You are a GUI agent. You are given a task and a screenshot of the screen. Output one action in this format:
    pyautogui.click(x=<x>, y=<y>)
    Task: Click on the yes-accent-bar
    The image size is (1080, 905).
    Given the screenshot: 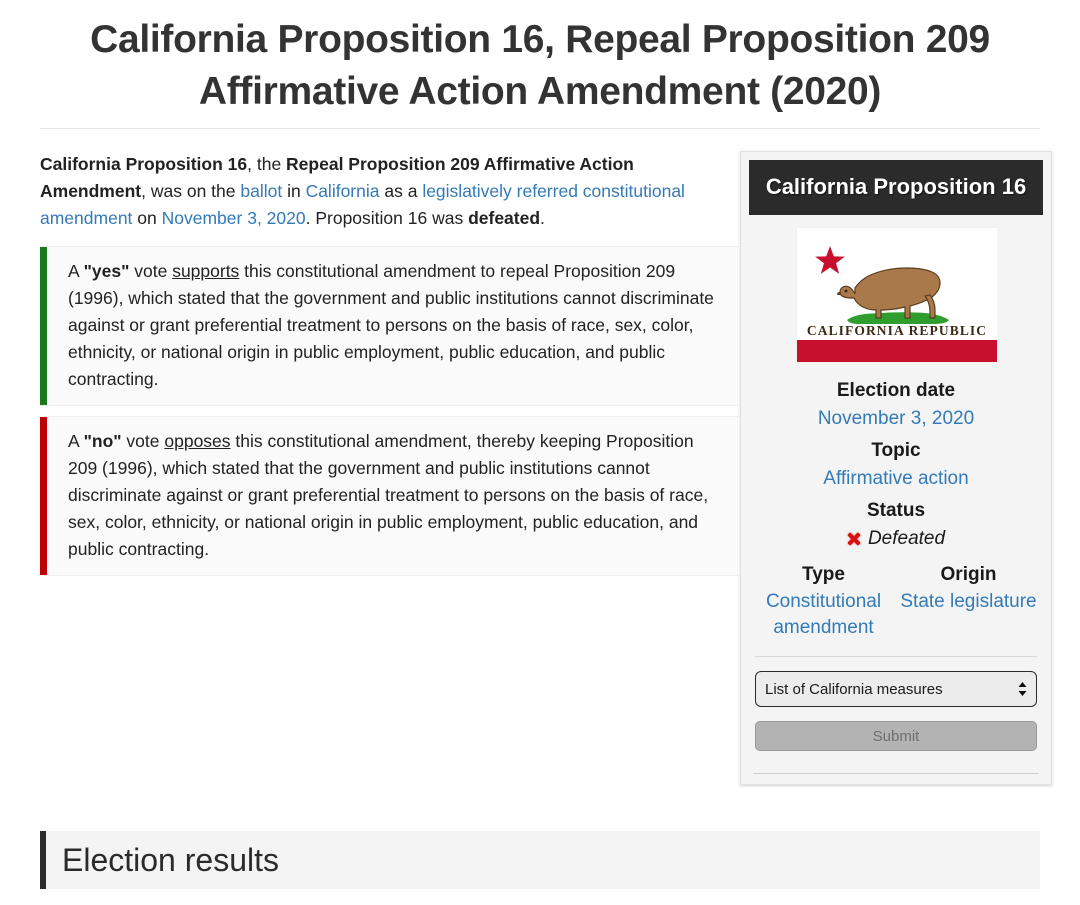 What is the action you would take?
    pyautogui.click(x=43, y=326)
    